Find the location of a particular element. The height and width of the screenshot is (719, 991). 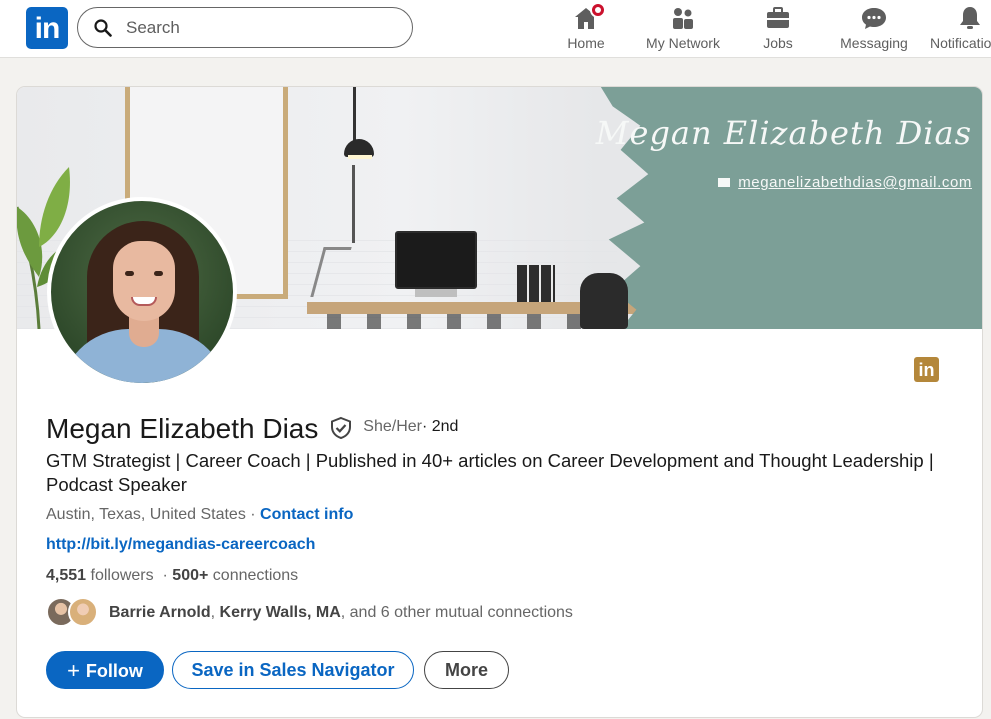

connection-degree: · 2nd is located at coordinates (440, 426).